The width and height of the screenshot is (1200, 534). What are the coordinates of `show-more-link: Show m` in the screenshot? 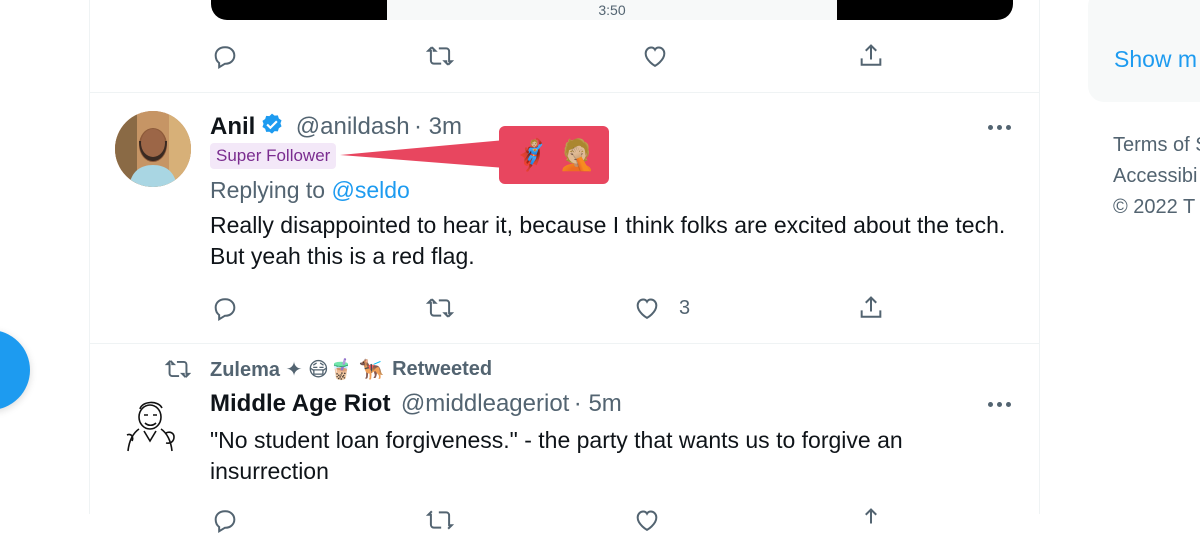 It's located at (1155, 59).